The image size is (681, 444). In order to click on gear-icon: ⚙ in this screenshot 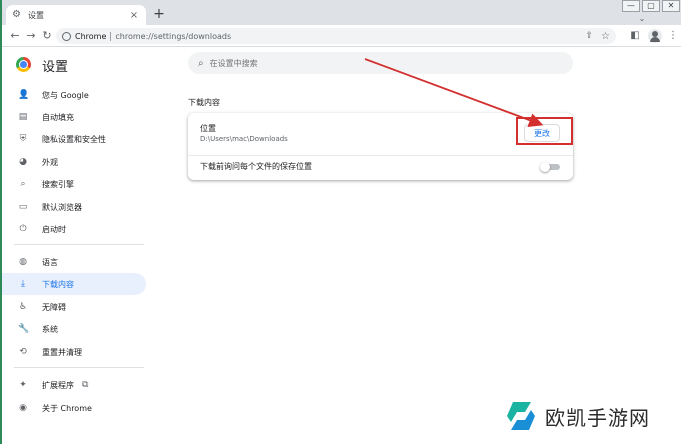, I will do `click(16, 14)`.